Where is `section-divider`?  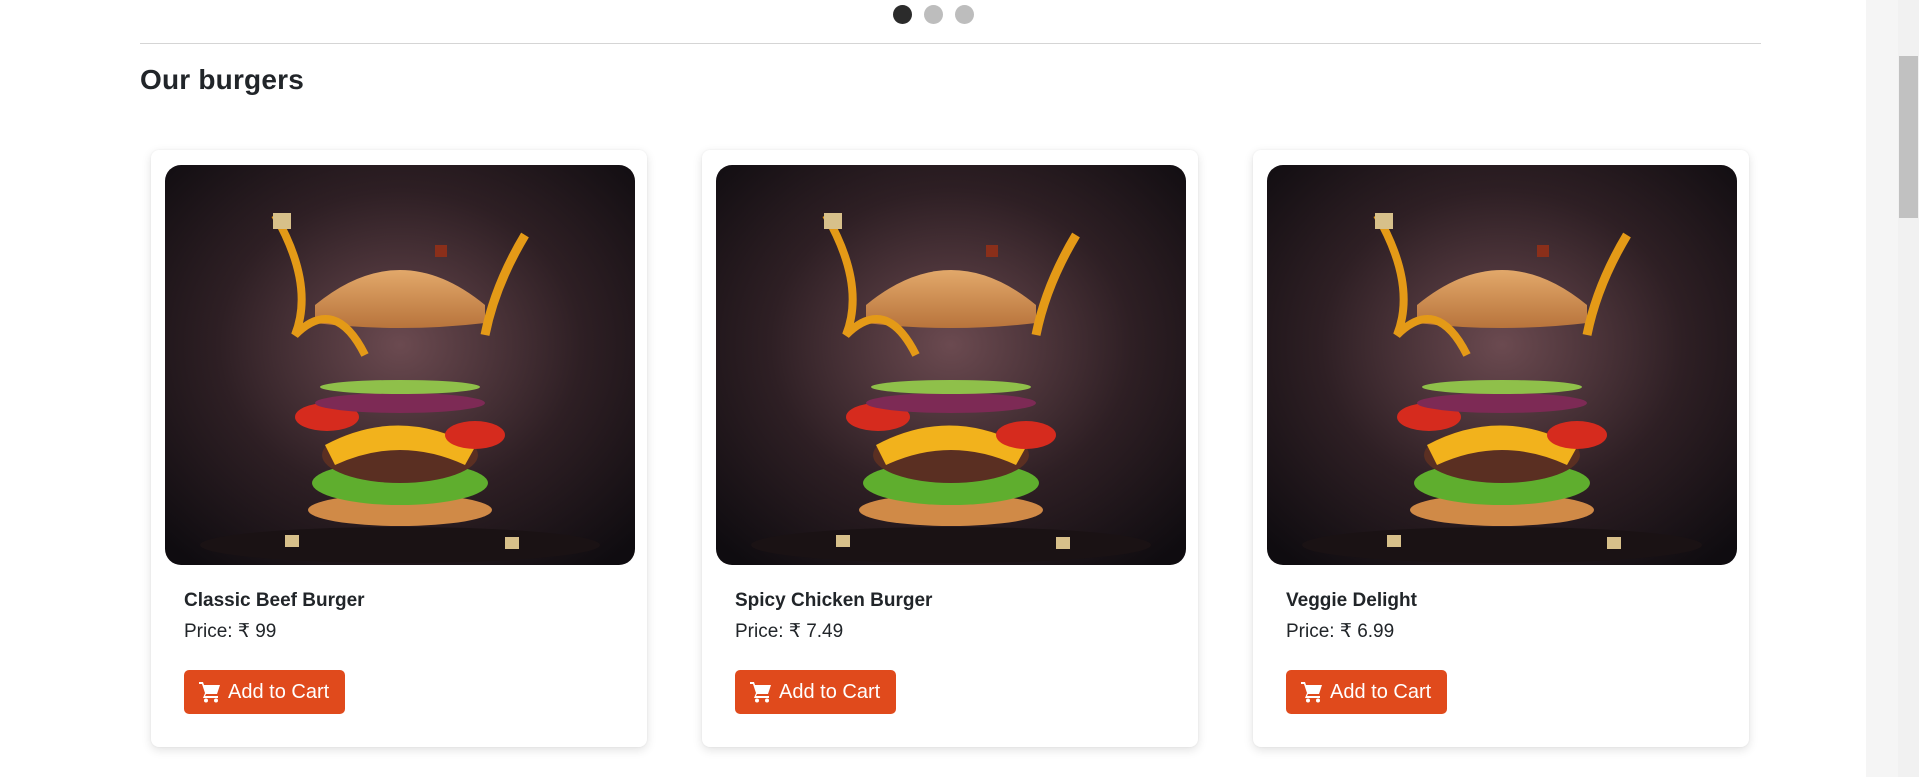
section-divider is located at coordinates (950, 43).